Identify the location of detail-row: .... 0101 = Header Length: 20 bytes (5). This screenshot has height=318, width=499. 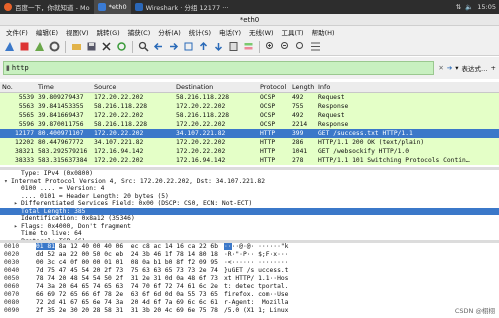
(249, 197).